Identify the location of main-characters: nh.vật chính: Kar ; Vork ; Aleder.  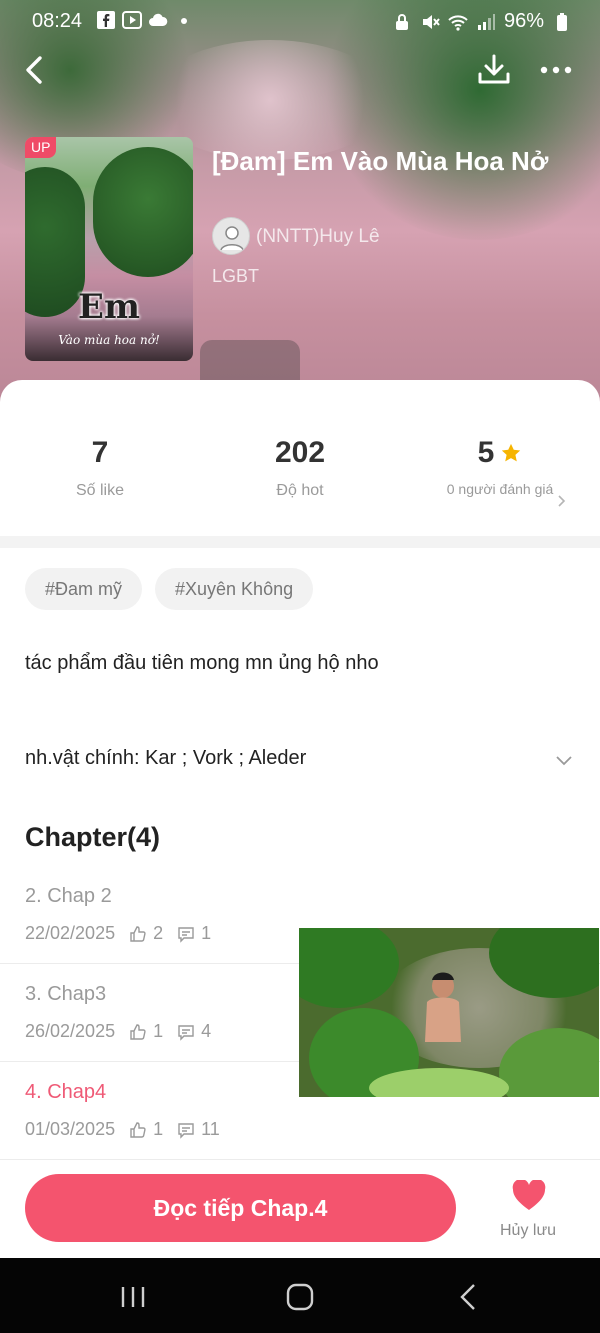
(165, 758).